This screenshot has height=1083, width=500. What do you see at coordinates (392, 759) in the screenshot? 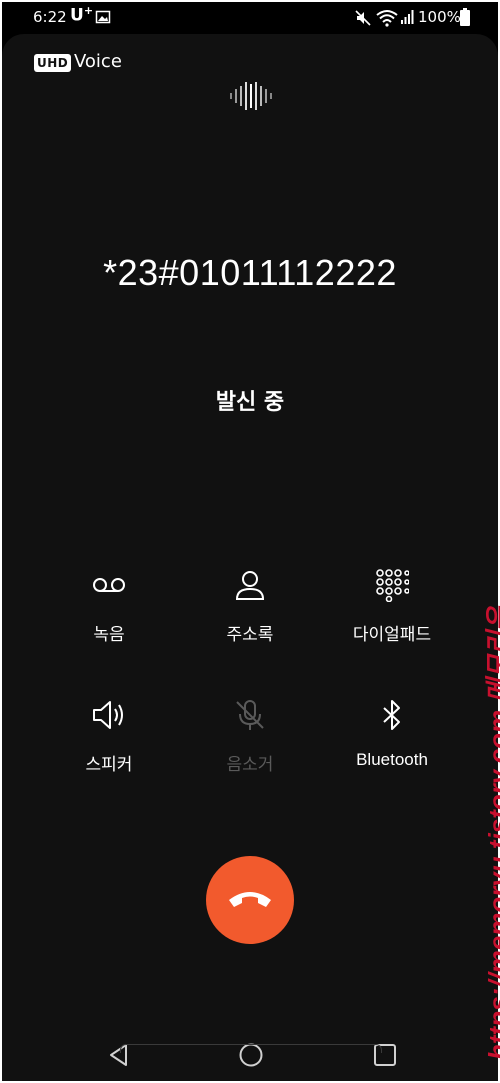
I see `bluetooth-label: Bluetooth` at bounding box center [392, 759].